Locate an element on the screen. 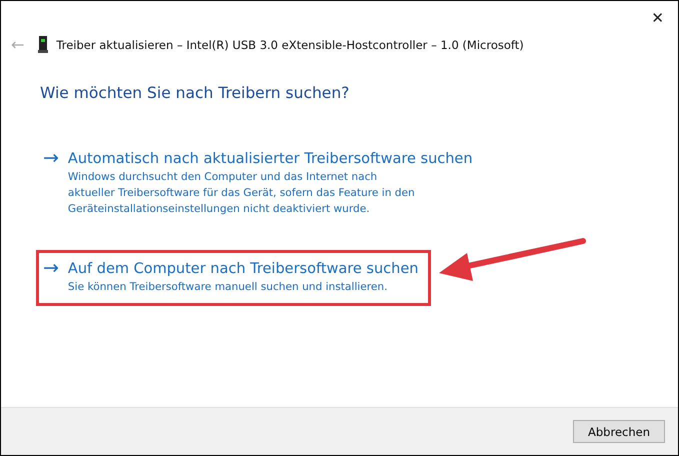  window-title: Treiber aktualisieren – Intel(R) USB 3.0 eXtensible-Hostcontroller – 1.0 (Microsoft) is located at coordinates (290, 45).